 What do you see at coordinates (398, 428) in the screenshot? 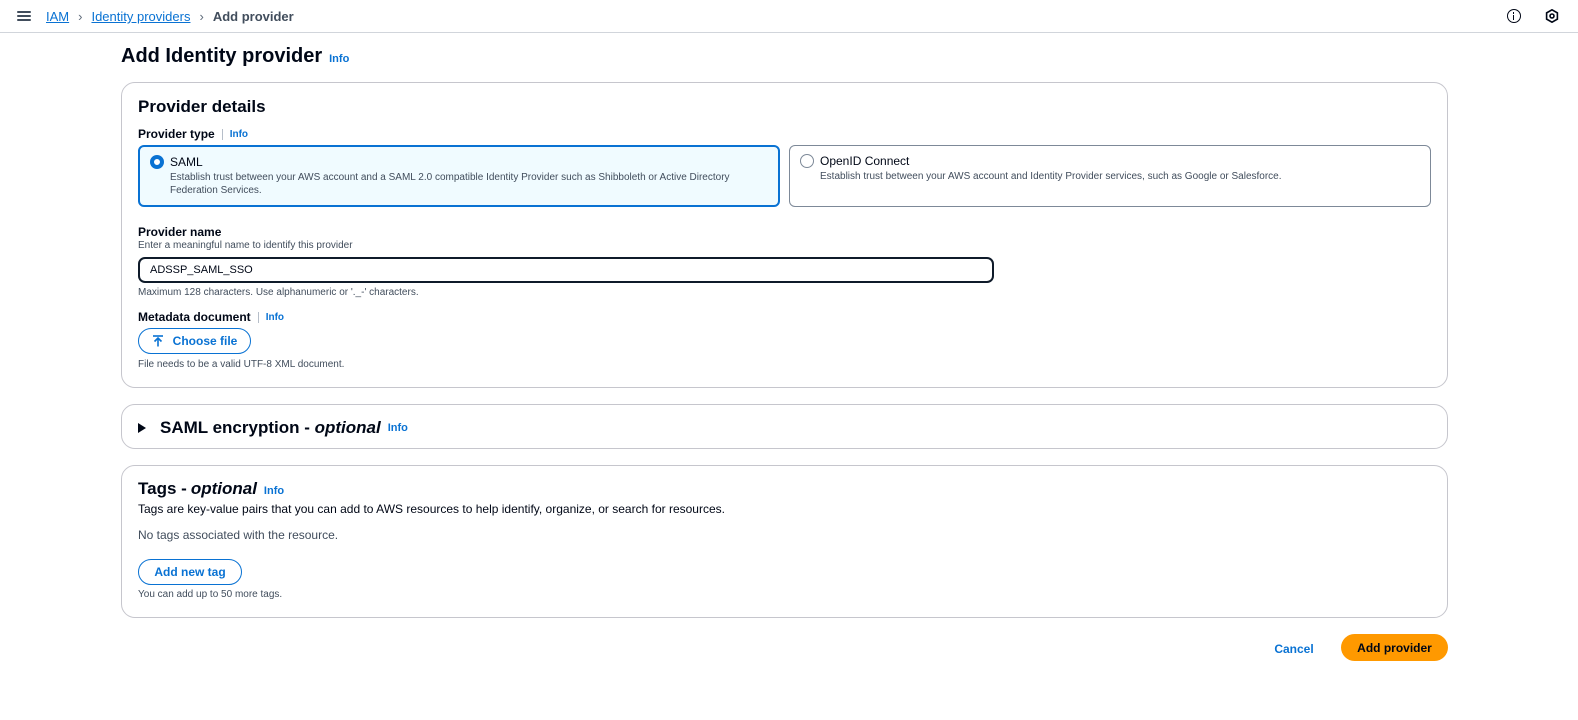
I see `saml-encryption-info-link: Info` at bounding box center [398, 428].